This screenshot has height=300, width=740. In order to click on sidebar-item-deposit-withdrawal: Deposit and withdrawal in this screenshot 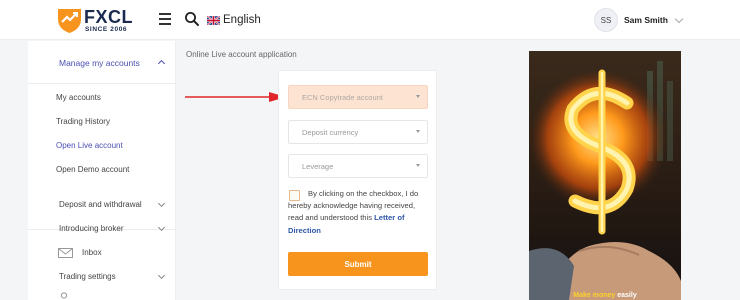, I will do `click(100, 204)`.